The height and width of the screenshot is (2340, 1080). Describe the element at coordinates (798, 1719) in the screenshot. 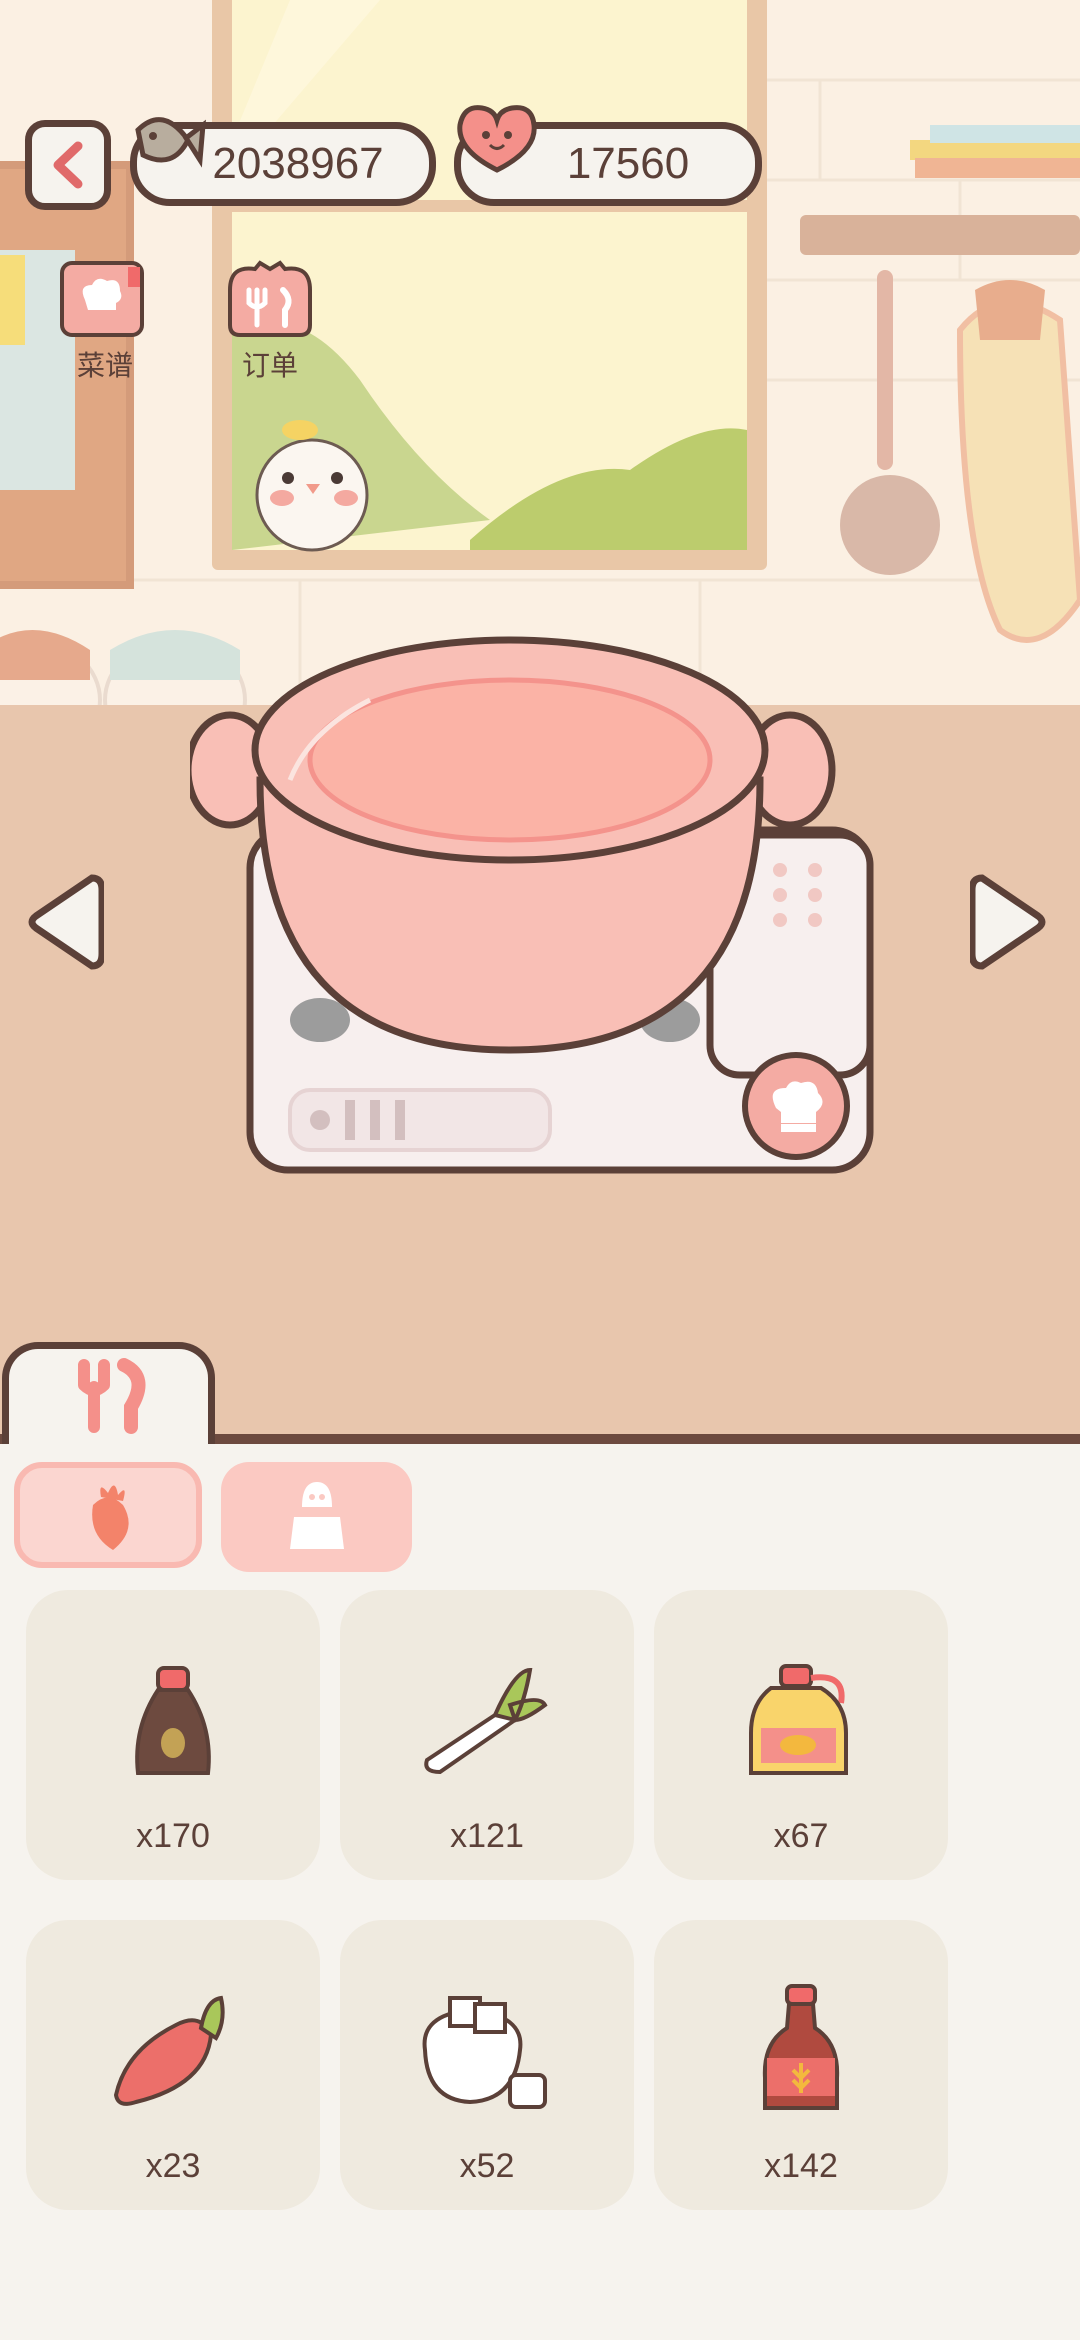

I see `oil-jug-icon` at that location.